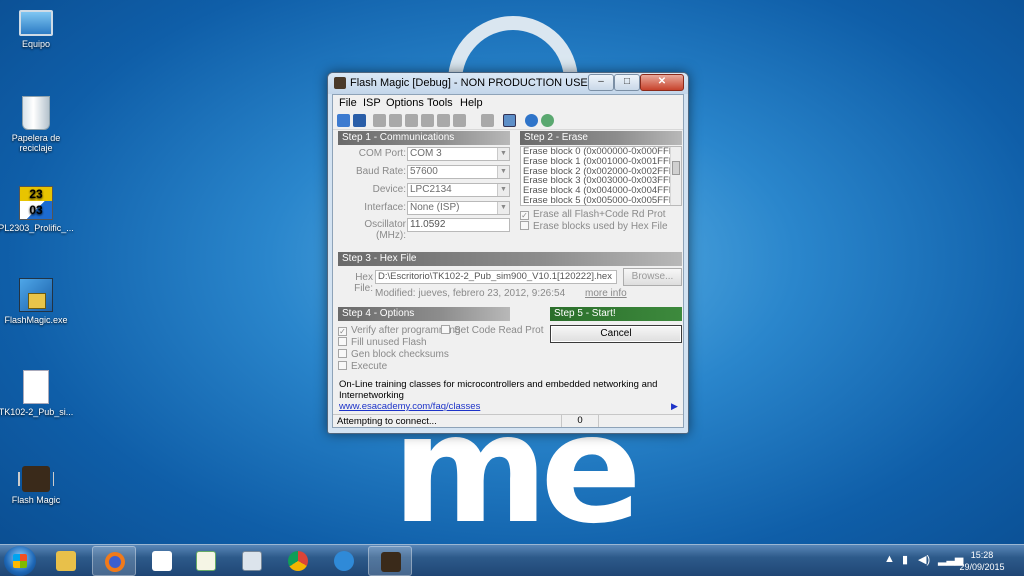  I want to click on editor-icon, so click(206, 561).